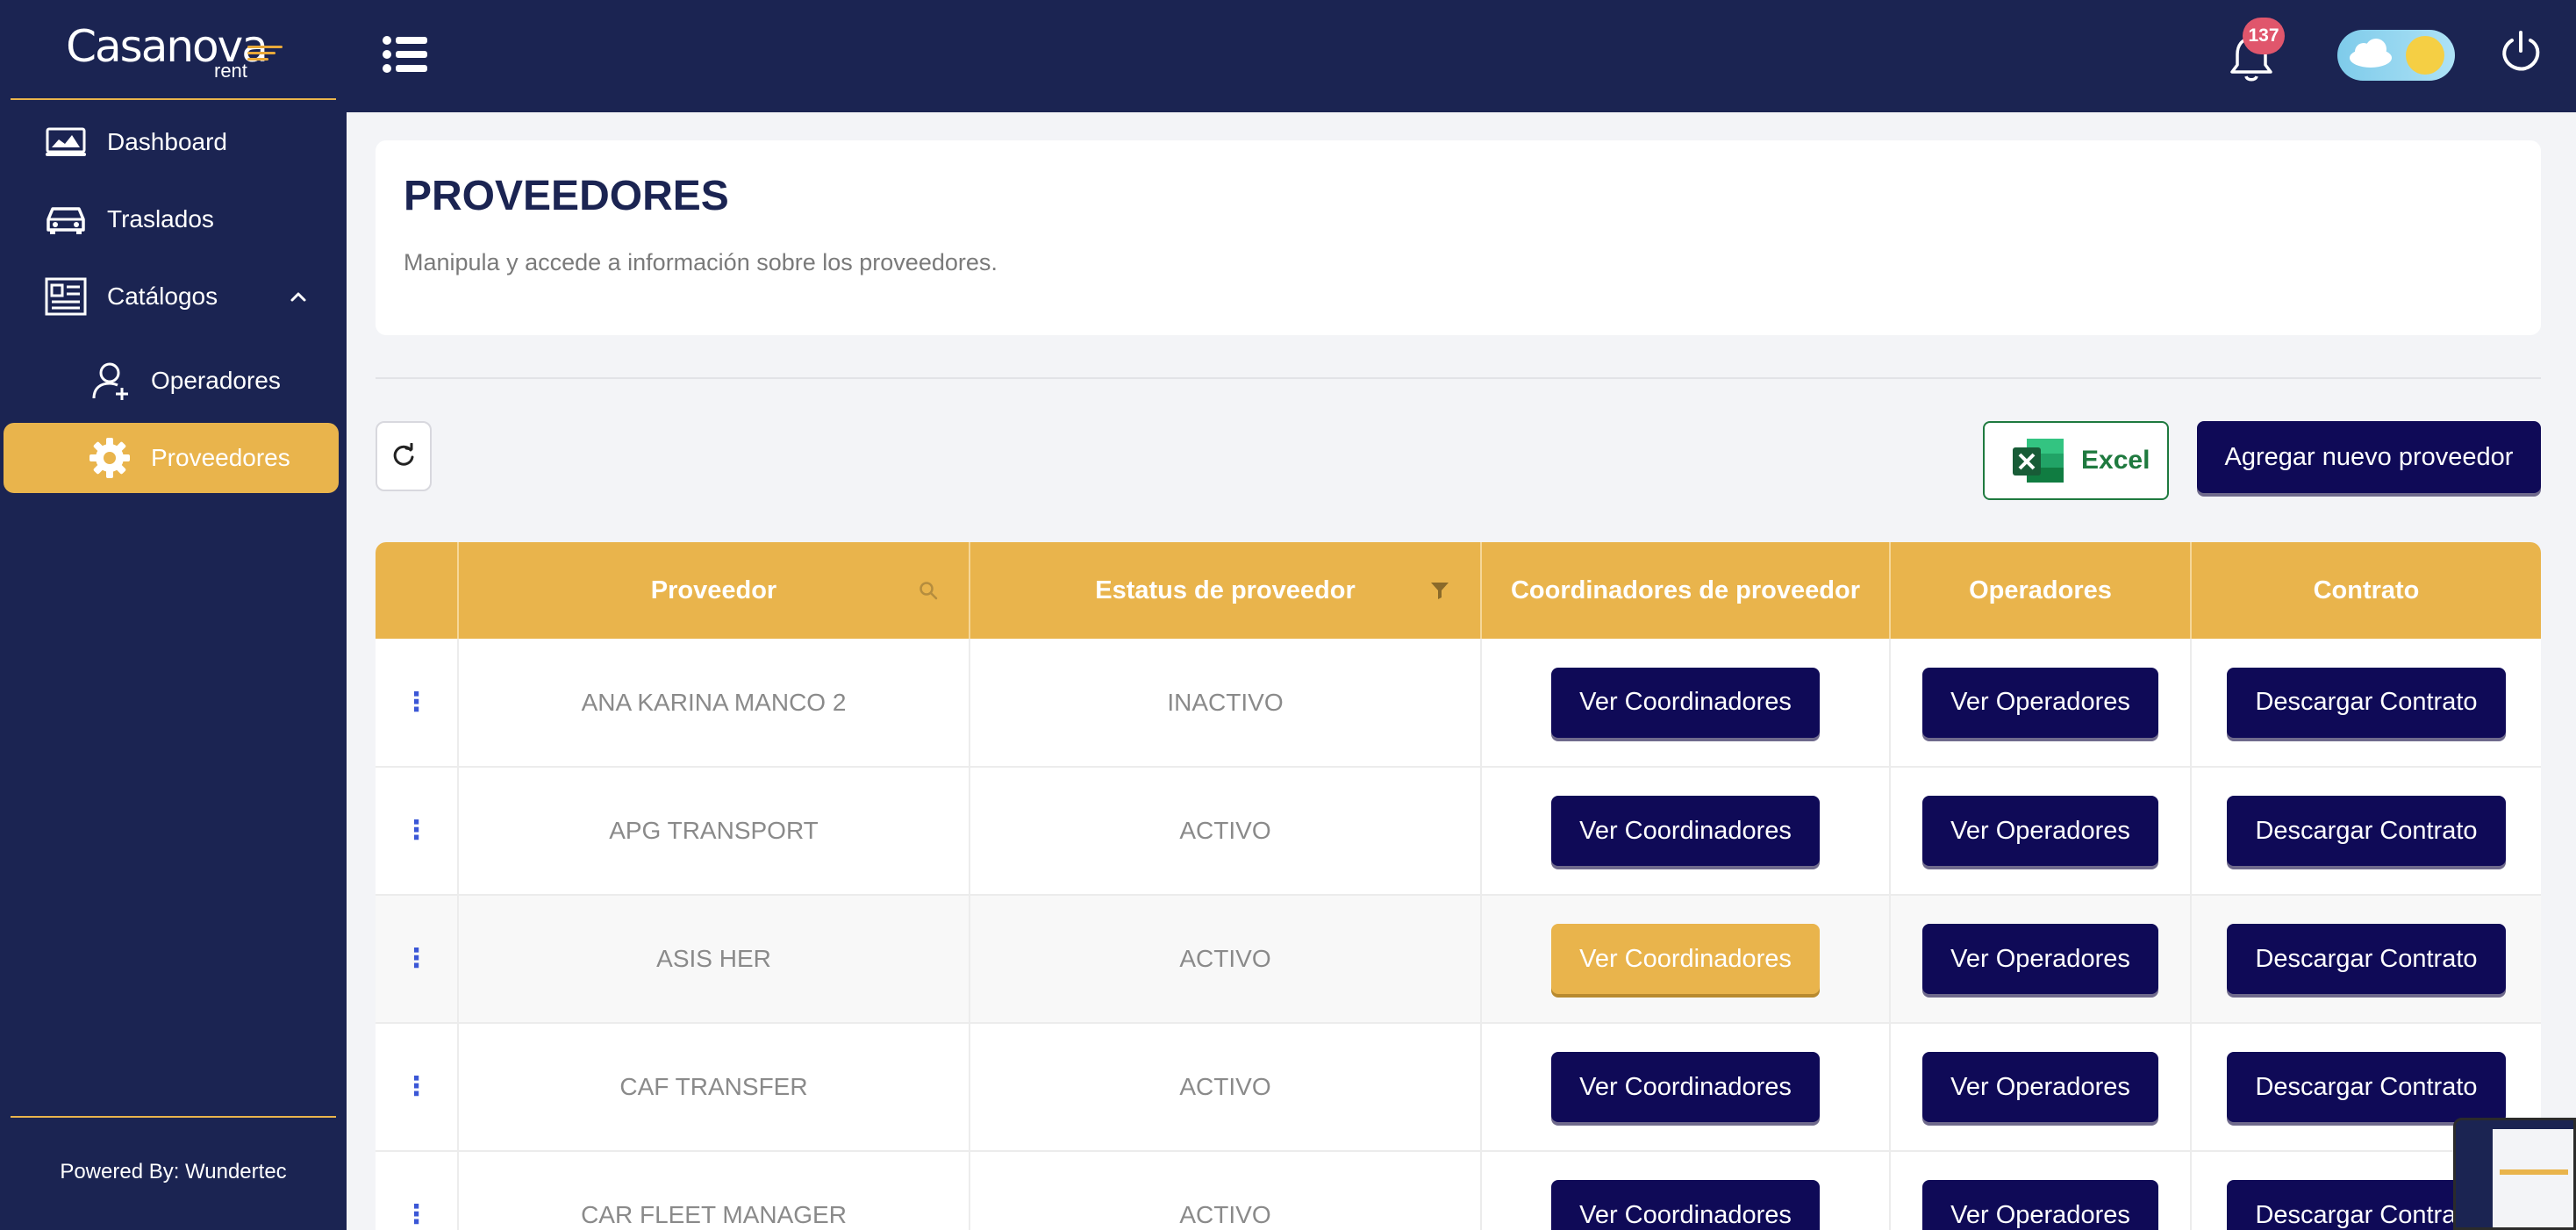 The height and width of the screenshot is (1230, 2576). I want to click on sidebar-item-proveedores: Proveedores, so click(171, 458).